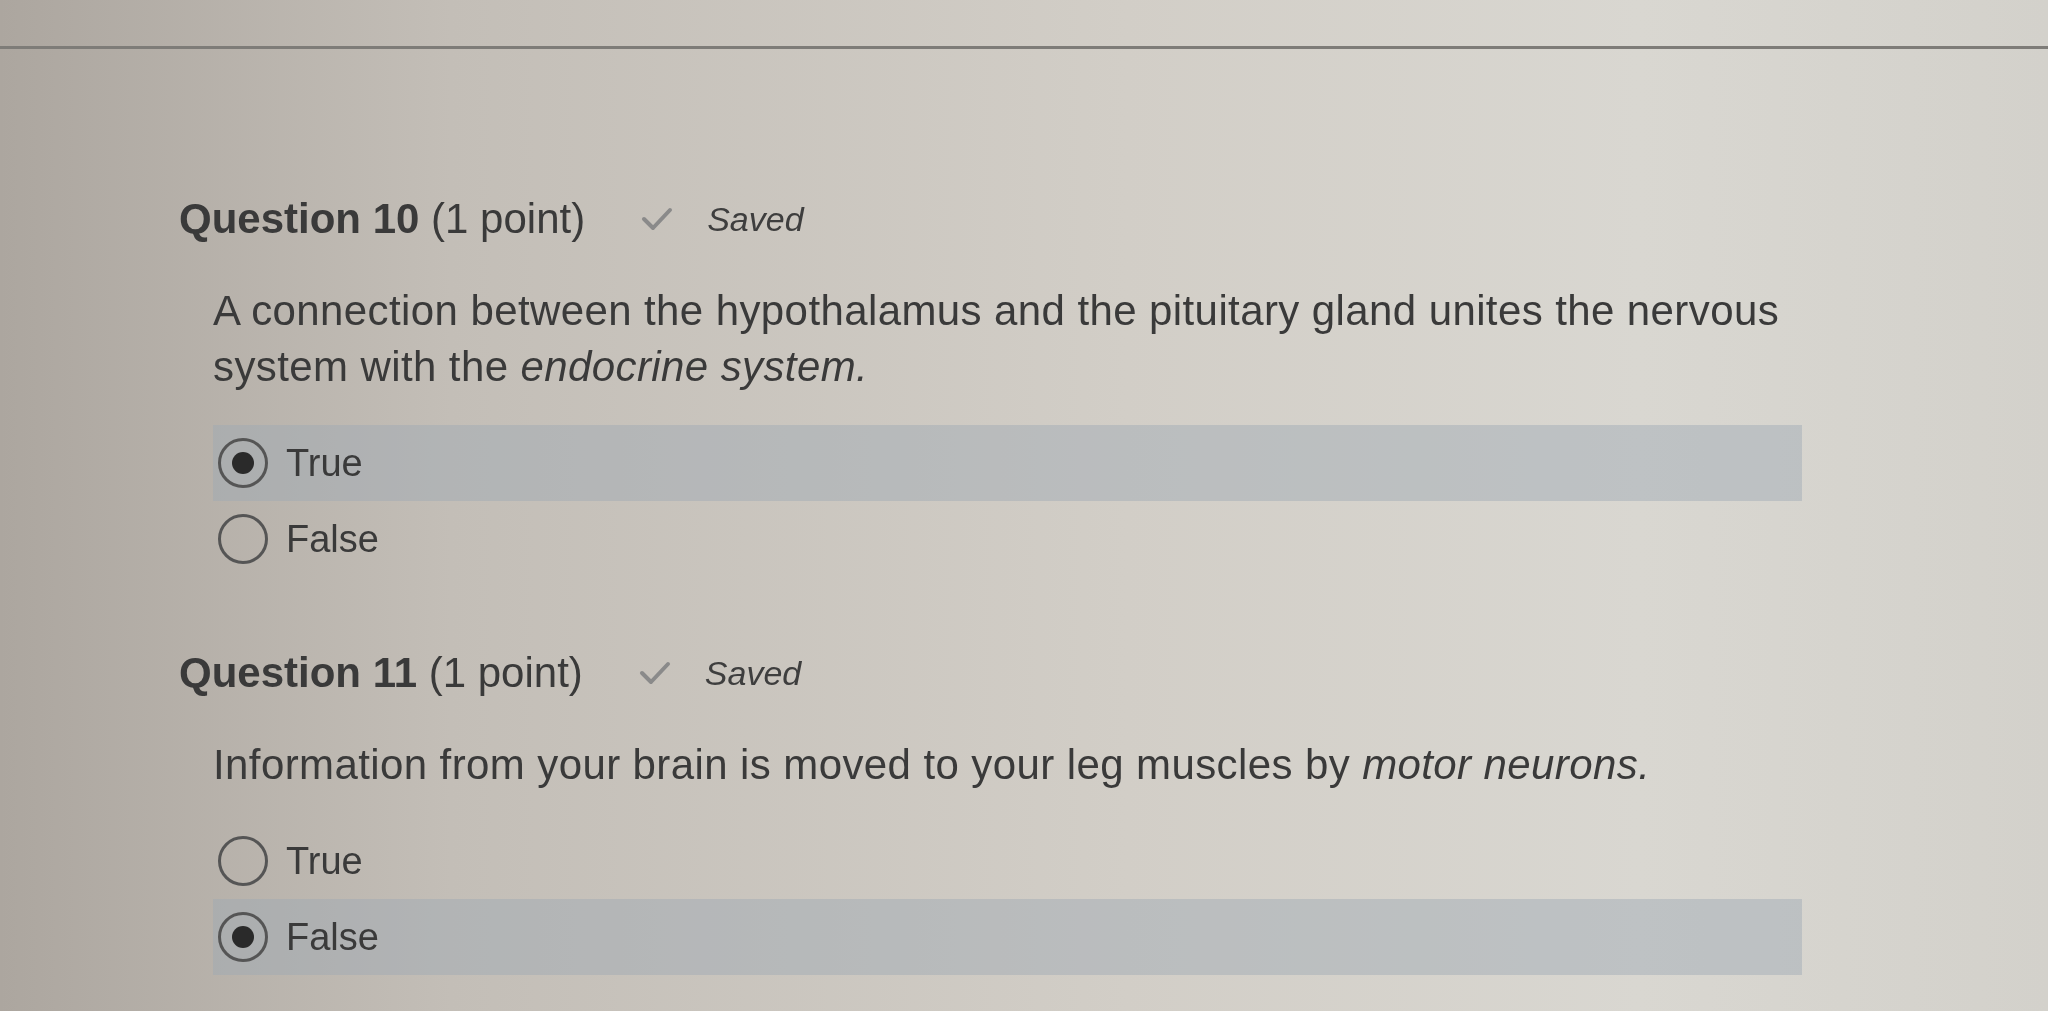  I want to click on question-title: Question 11 (1 point), so click(381, 673).